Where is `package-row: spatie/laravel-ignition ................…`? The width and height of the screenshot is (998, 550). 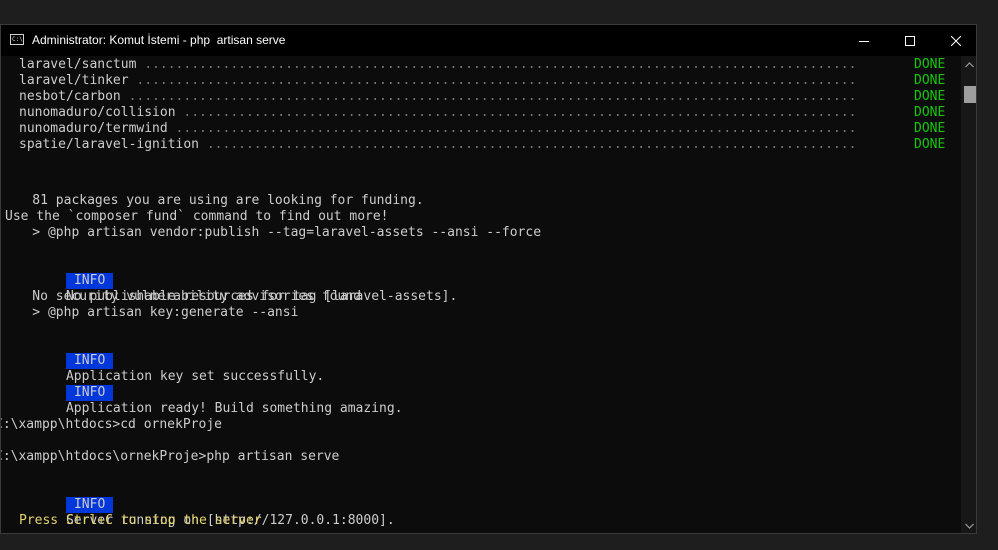
package-row: spatie/laravel-ignition ................… is located at coordinates (441, 145).